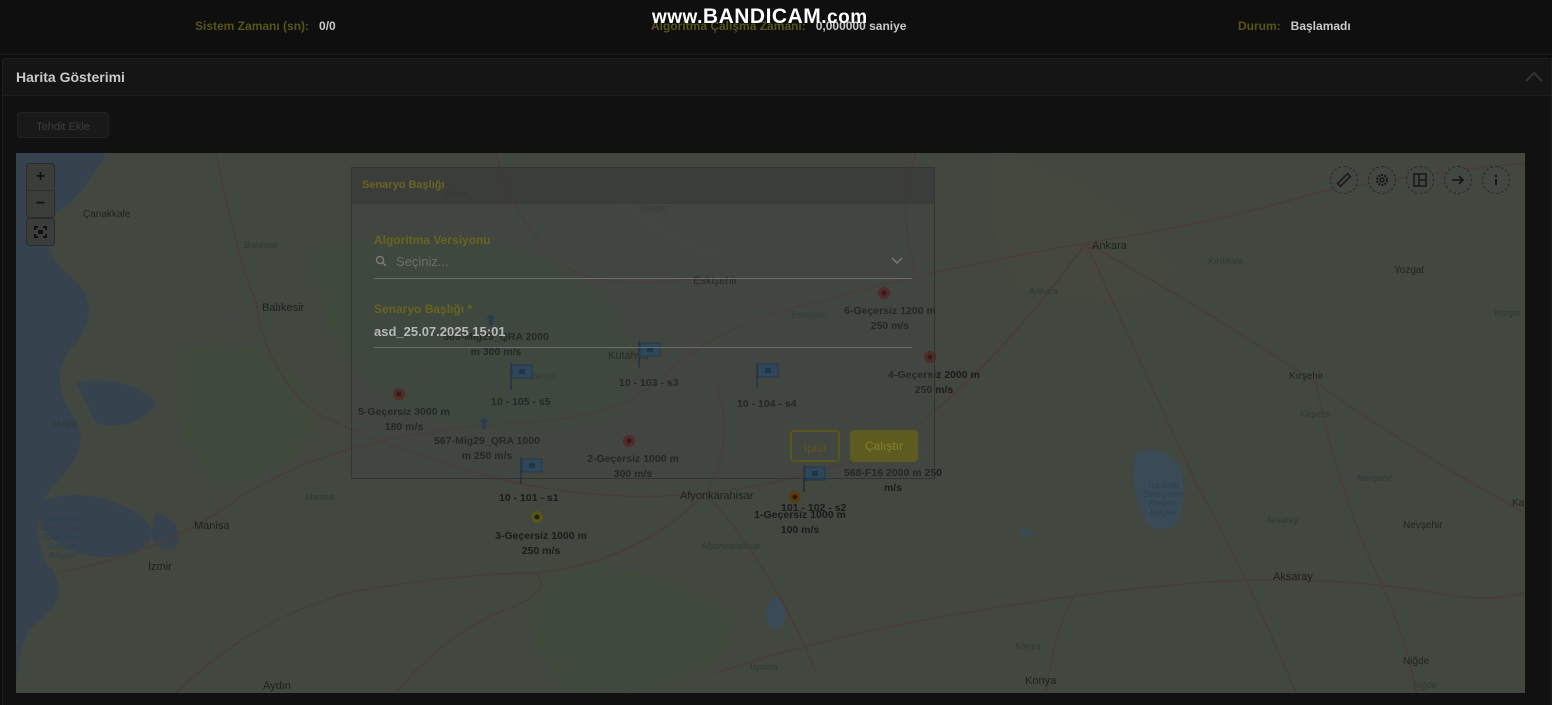  Describe the element at coordinates (1041, 681) in the screenshot. I see `city-konya: Konya` at that location.